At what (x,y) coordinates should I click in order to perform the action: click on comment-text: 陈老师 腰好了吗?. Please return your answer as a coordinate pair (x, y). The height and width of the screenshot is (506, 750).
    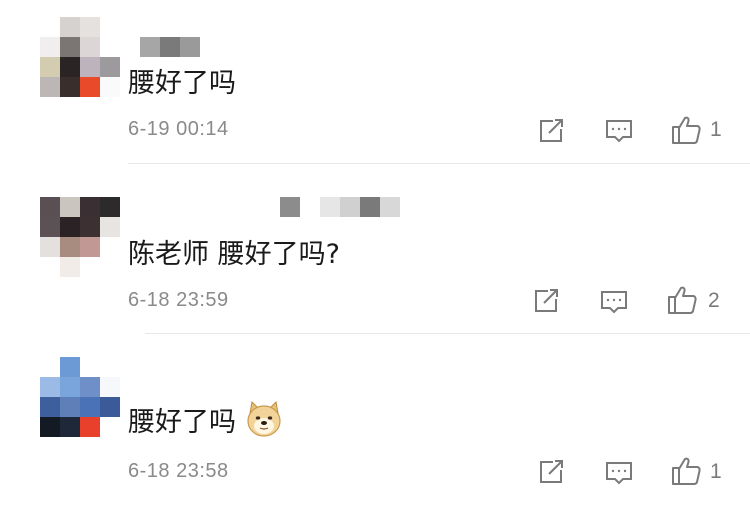
    Looking at the image, I should click on (234, 251).